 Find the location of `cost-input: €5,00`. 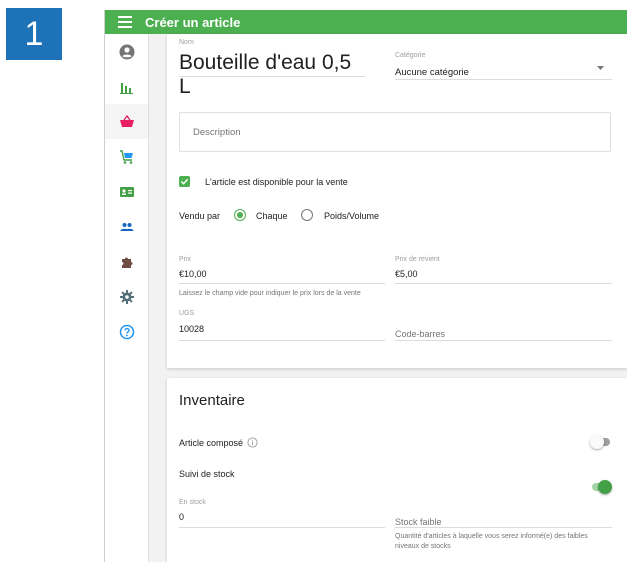

cost-input: €5,00 is located at coordinates (503, 276).